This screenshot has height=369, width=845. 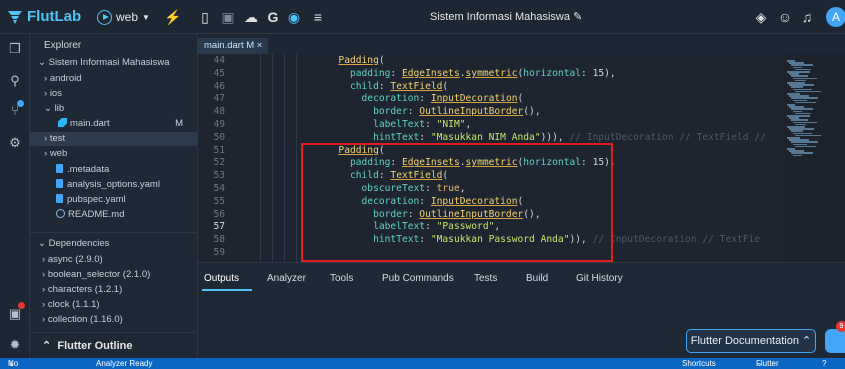 I want to click on tab-main-dart: main.dart M ×, so click(x=233, y=46).